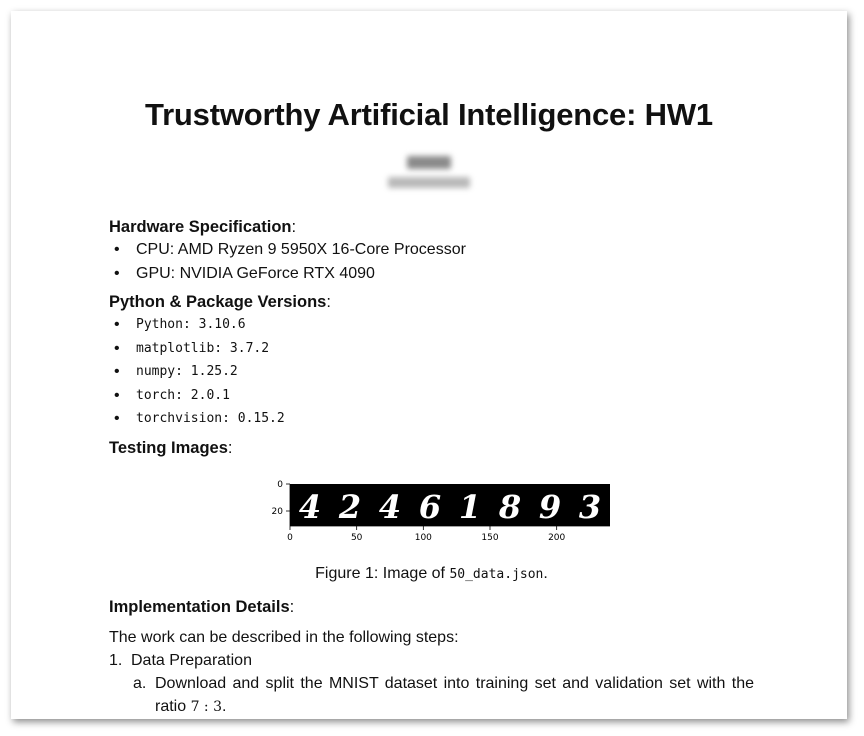  Describe the element at coordinates (224, 706) in the screenshot. I see `substep-text-end: .` at that location.